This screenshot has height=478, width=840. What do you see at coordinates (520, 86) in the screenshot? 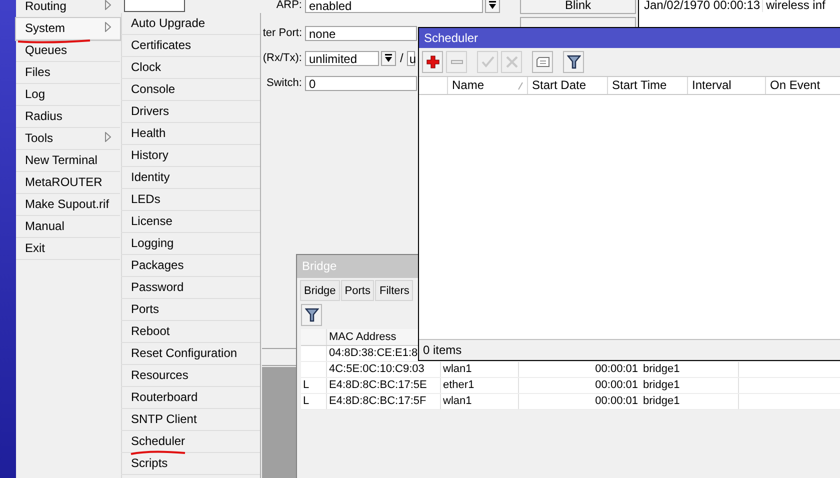
I see `sort-icon` at bounding box center [520, 86].